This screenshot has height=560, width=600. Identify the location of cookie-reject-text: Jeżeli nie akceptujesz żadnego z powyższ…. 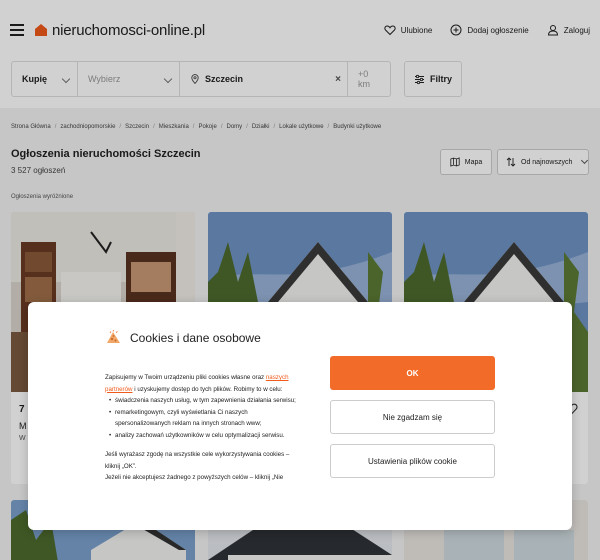
(194, 477).